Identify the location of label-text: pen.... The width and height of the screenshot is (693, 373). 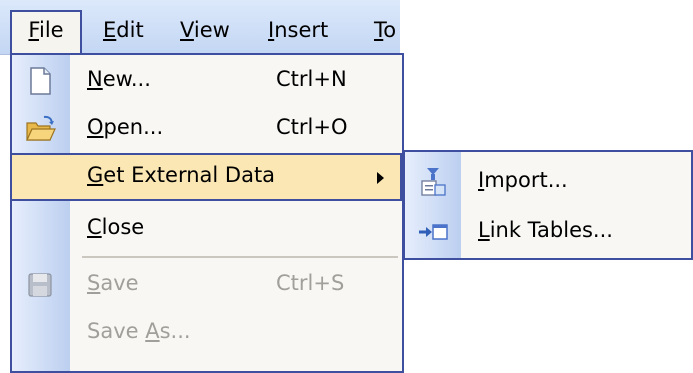
(133, 127).